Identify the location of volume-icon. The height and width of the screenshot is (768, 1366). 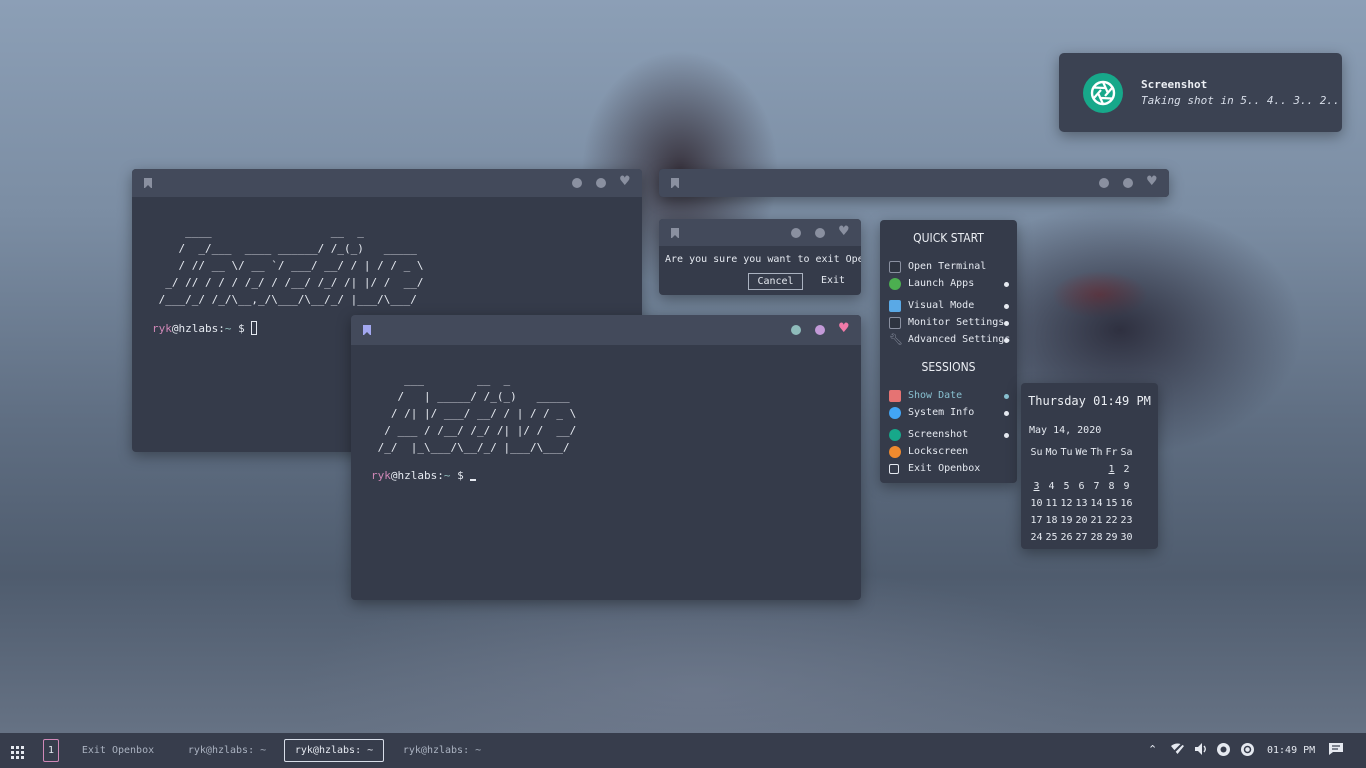
(1201, 751).